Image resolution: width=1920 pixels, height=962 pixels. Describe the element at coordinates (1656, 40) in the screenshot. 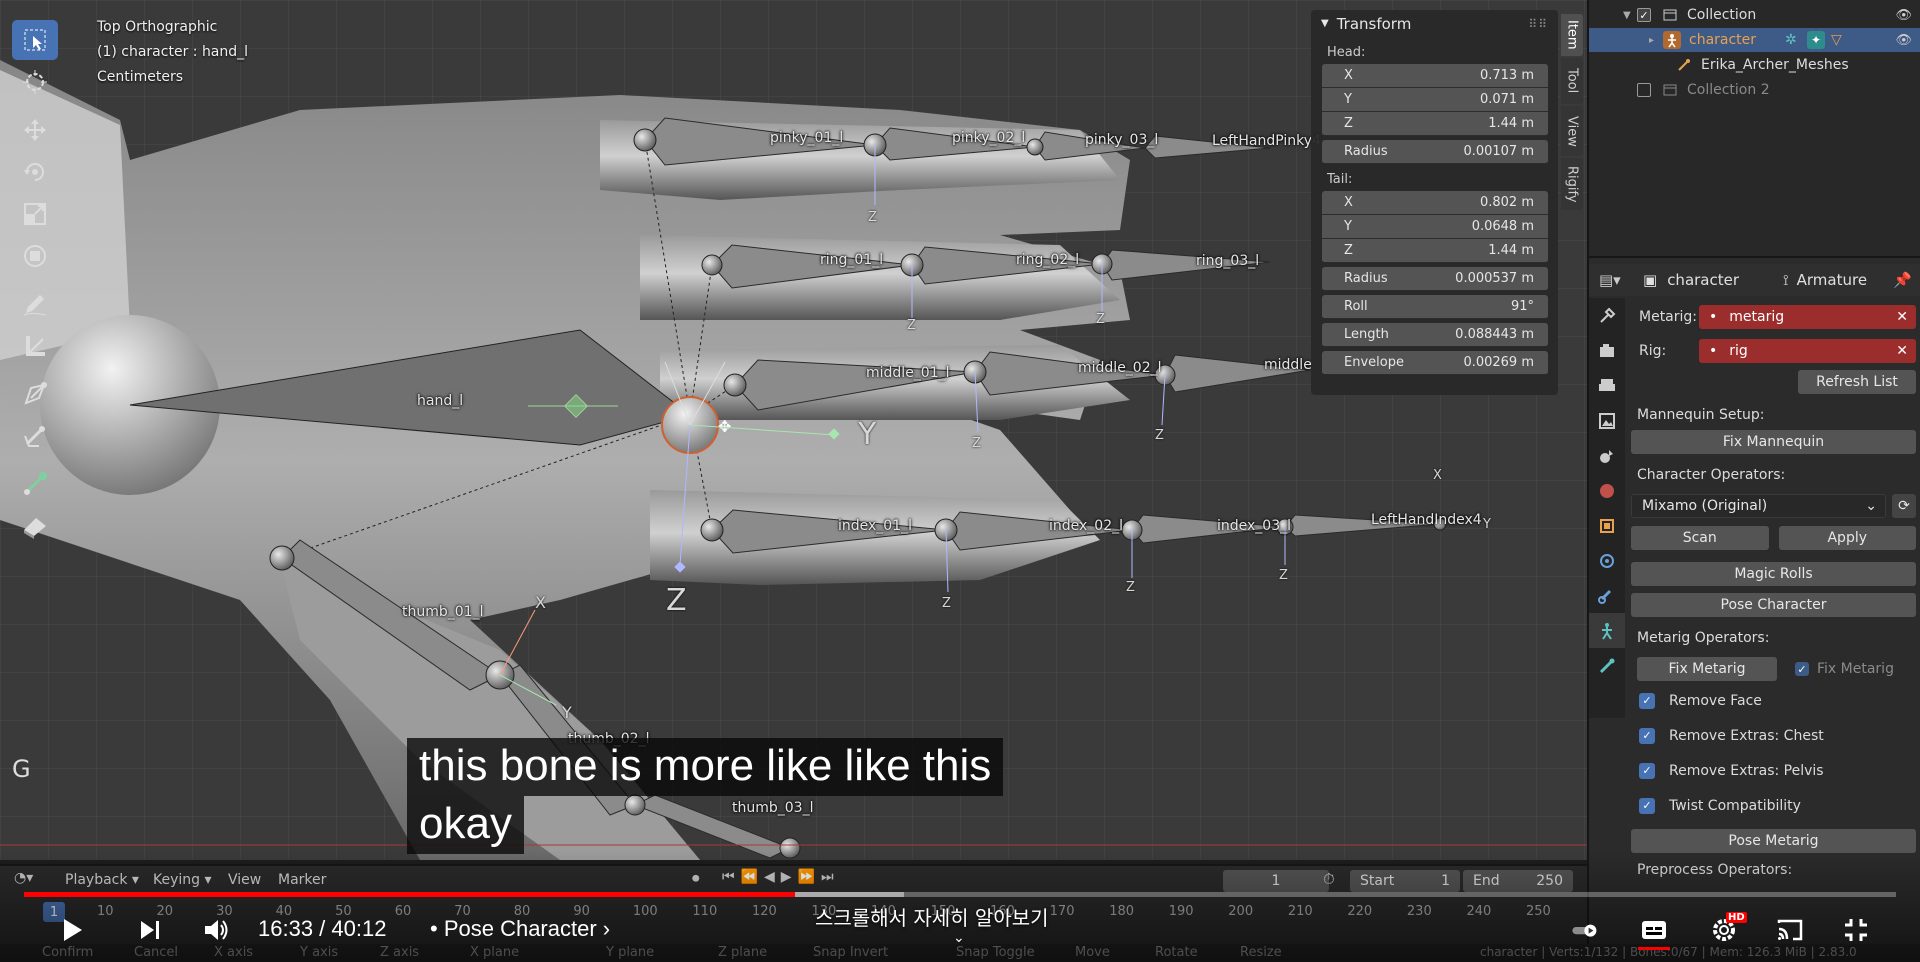

I see `expand-arrow-icon: ▸` at that location.